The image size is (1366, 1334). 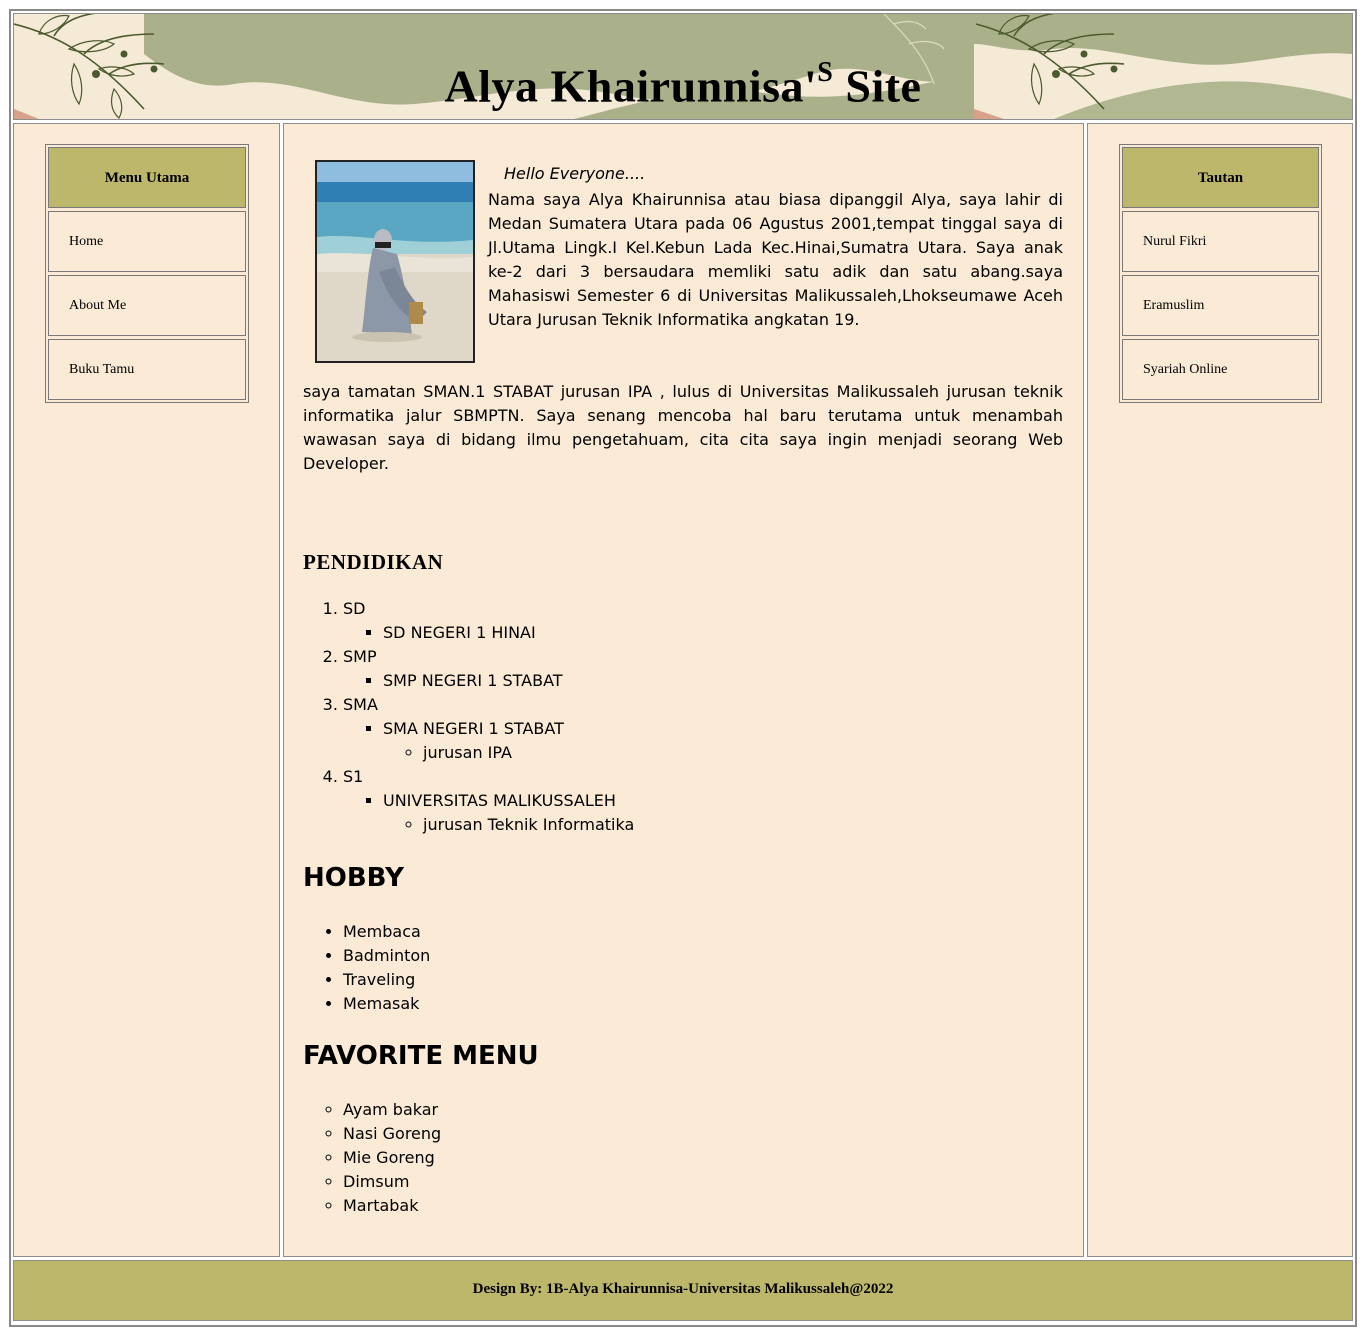 What do you see at coordinates (354, 608) in the screenshot?
I see `education-level: SD` at bounding box center [354, 608].